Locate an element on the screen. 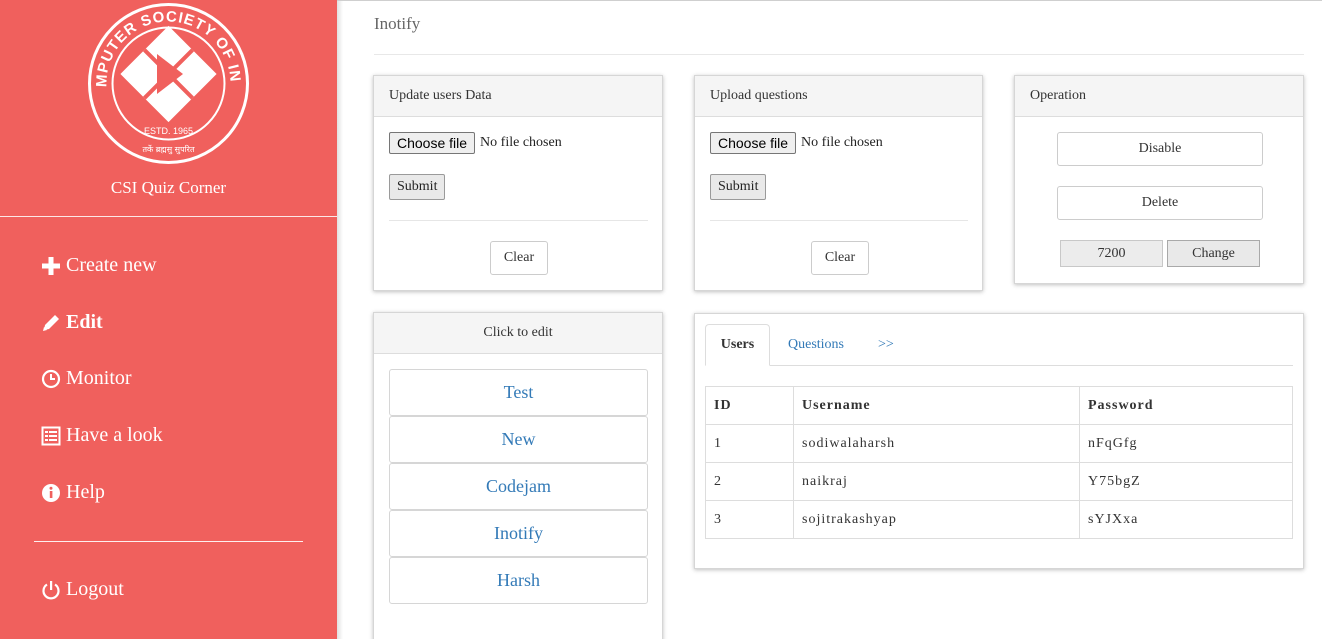  sidebar-item-label: Edit is located at coordinates (84, 322).